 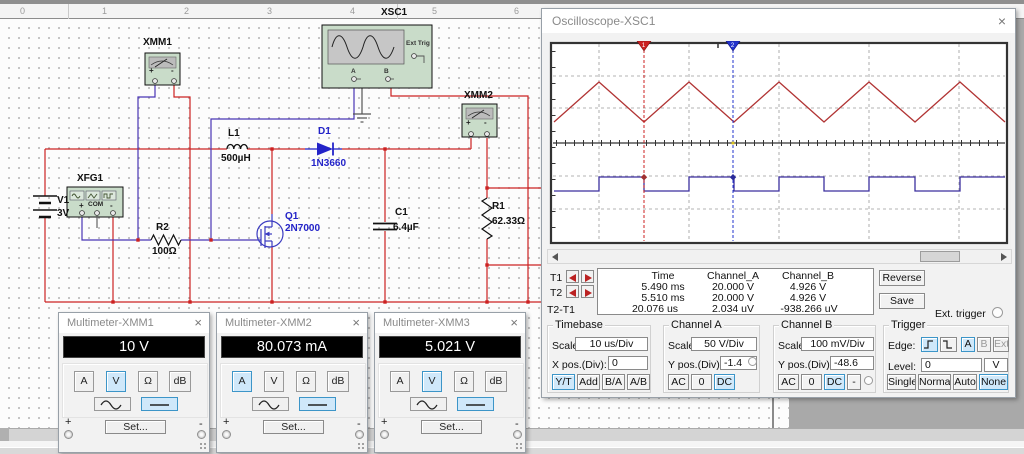 I want to click on label-xmm2: XMM2, so click(x=478, y=95).